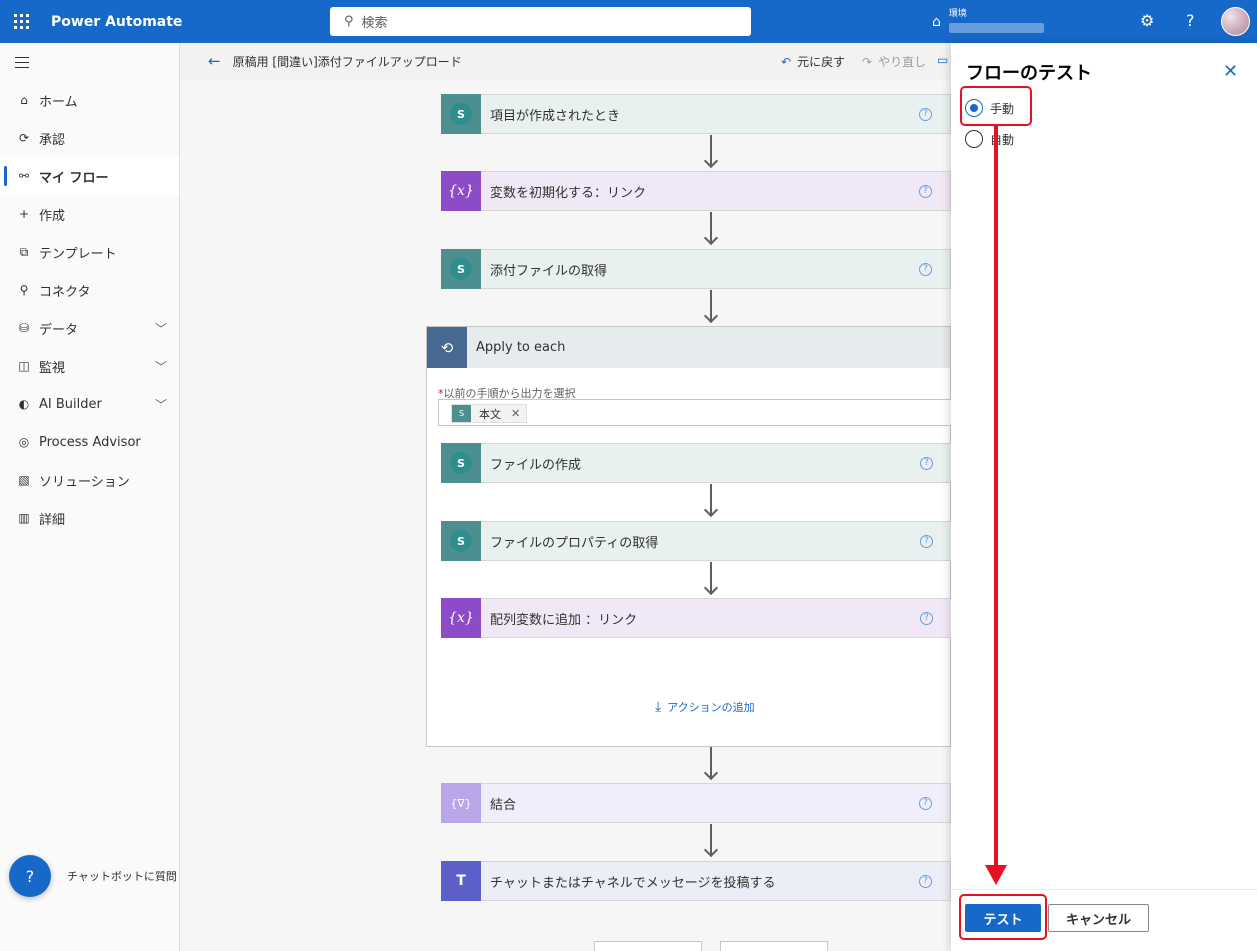 Image resolution: width=1257 pixels, height=951 pixels. I want to click on nav-item-process-advisor: ◎ Process Advisor, so click(89, 442).